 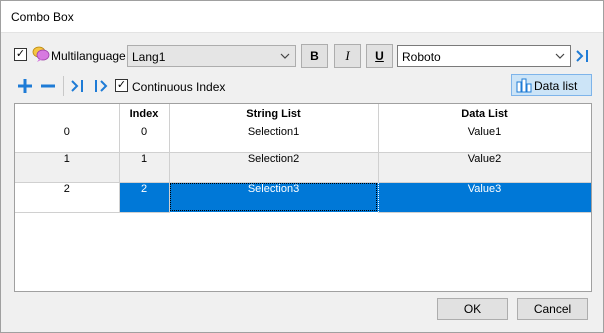 I want to click on row-number-cell: 2, so click(x=67, y=197).